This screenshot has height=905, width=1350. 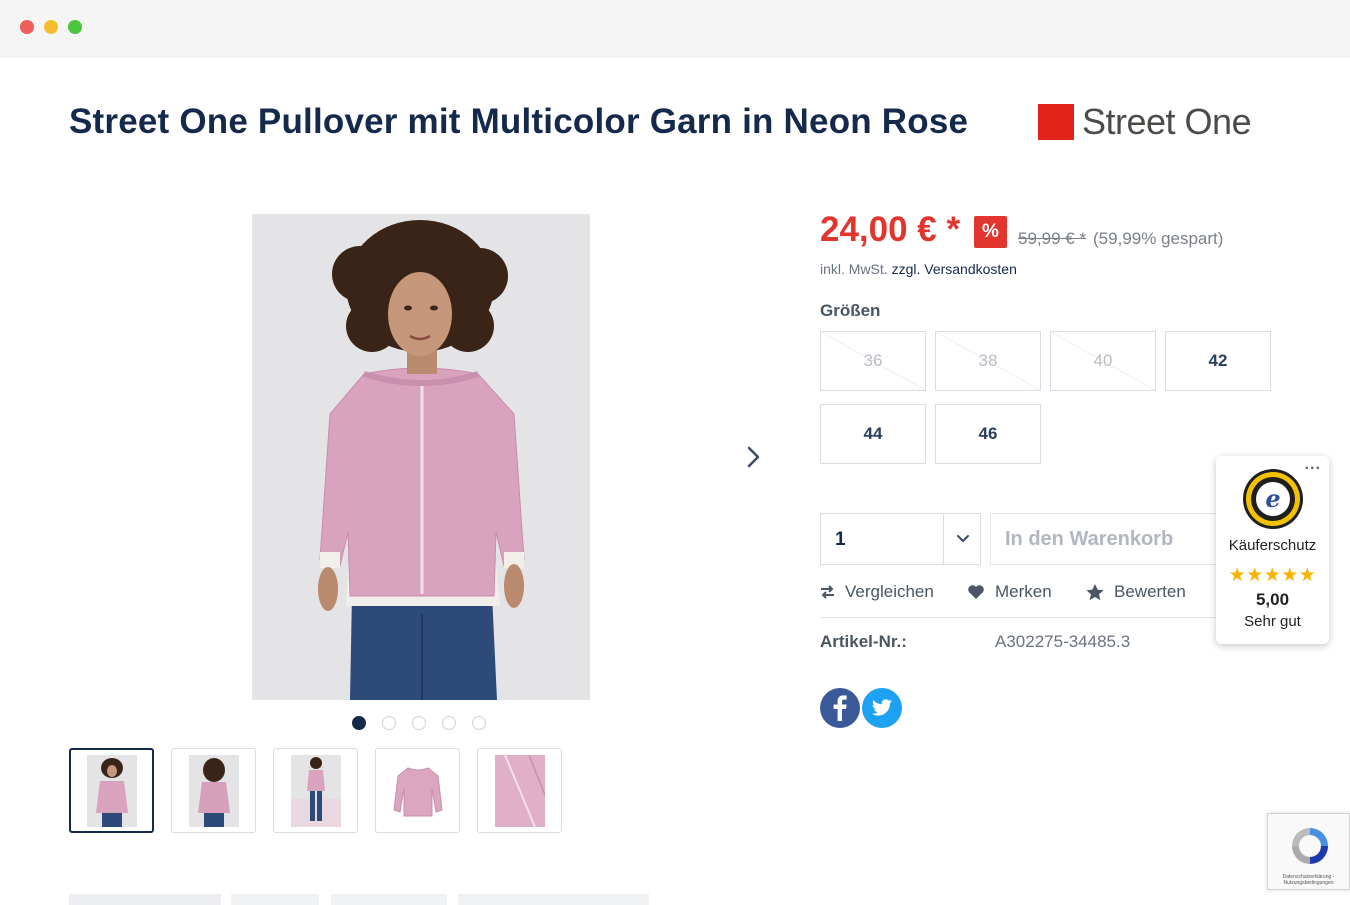 What do you see at coordinates (882, 708) in the screenshot?
I see `twitter-share-icon` at bounding box center [882, 708].